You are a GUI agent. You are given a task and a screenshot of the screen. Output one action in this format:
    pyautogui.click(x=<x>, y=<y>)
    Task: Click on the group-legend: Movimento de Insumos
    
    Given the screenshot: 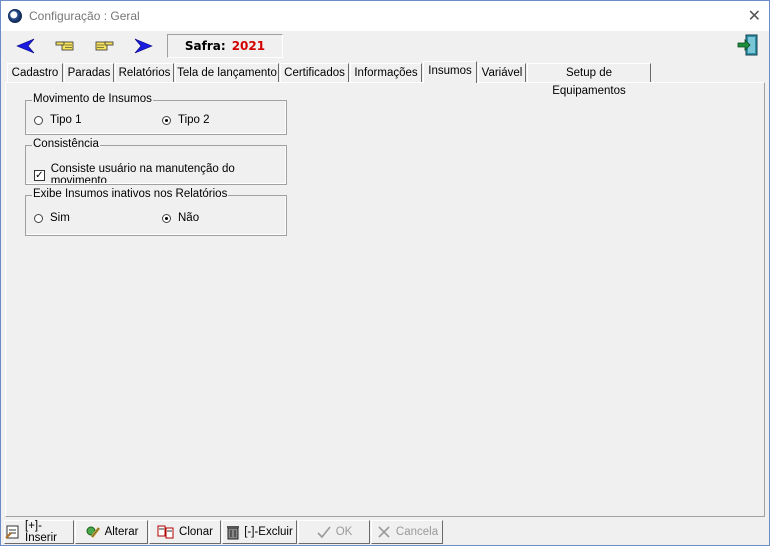 What is the action you would take?
    pyautogui.click(x=92, y=99)
    